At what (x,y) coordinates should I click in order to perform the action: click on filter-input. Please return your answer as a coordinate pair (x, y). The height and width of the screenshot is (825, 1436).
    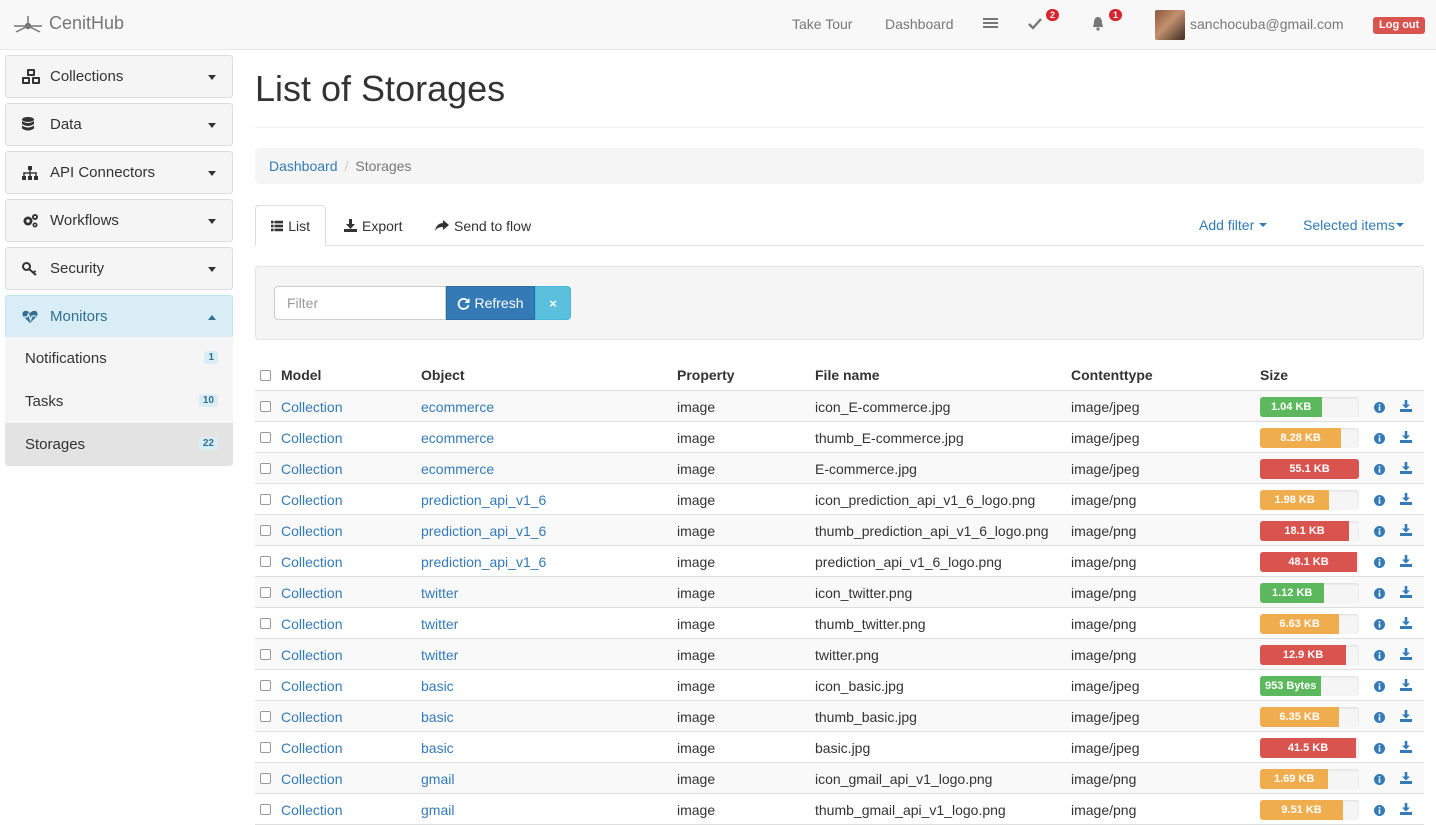
    Looking at the image, I should click on (360, 303).